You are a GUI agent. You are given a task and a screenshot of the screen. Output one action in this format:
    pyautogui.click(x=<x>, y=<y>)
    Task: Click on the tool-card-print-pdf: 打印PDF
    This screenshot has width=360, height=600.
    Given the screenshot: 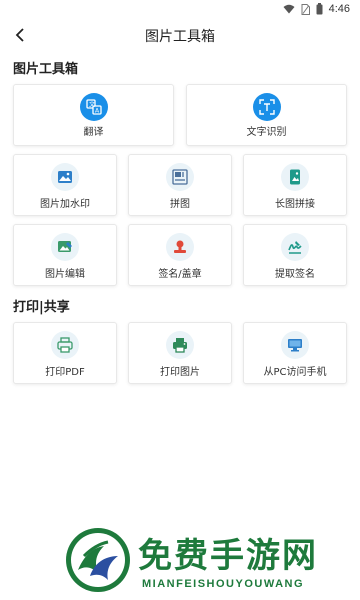 What is the action you would take?
    pyautogui.click(x=65, y=353)
    